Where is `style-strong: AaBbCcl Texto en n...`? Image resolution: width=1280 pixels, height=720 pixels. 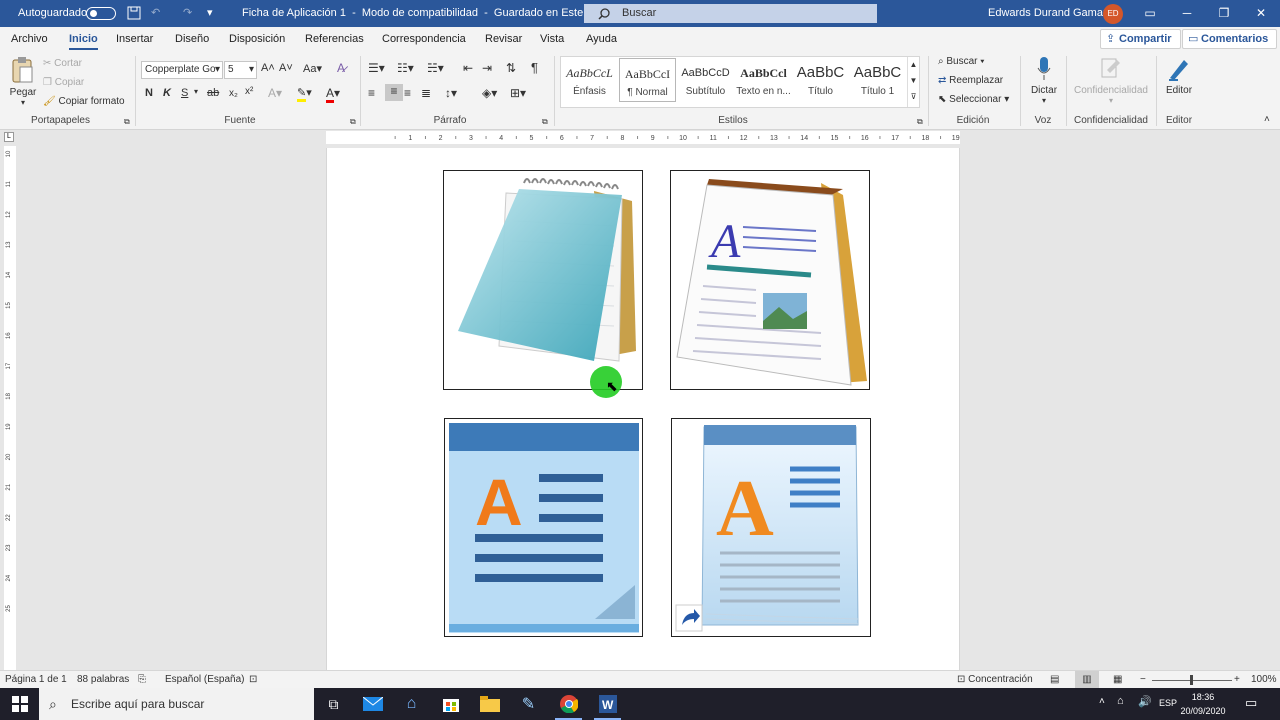 style-strong: AaBbCcl Texto en n... is located at coordinates (763, 80).